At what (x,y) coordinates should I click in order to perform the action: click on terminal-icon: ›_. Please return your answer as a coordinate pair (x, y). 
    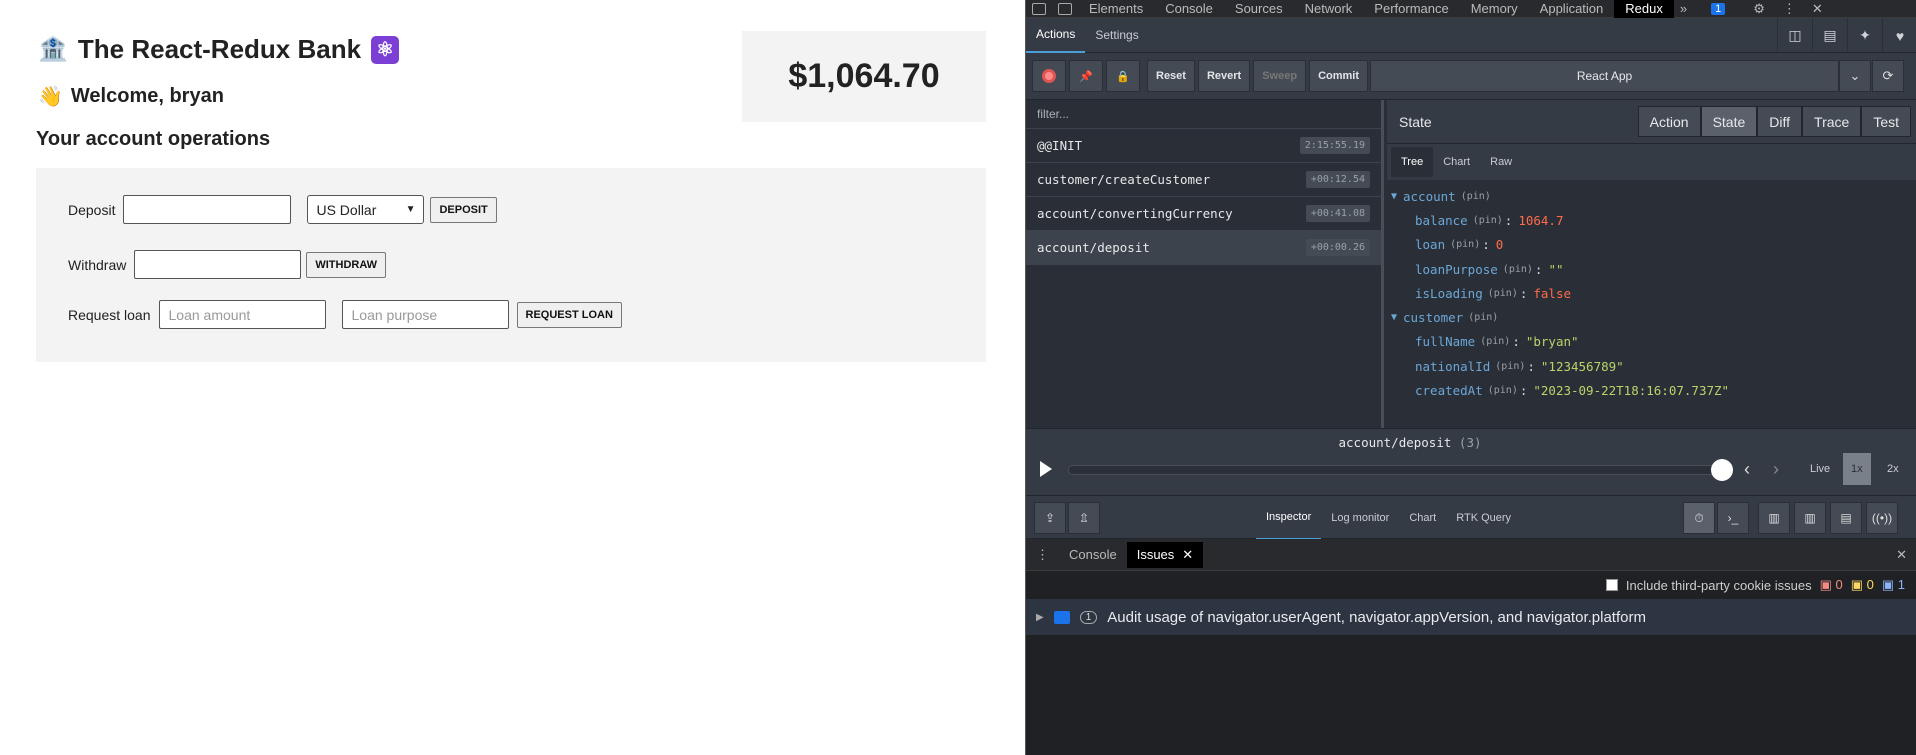
    Looking at the image, I should click on (1733, 518).